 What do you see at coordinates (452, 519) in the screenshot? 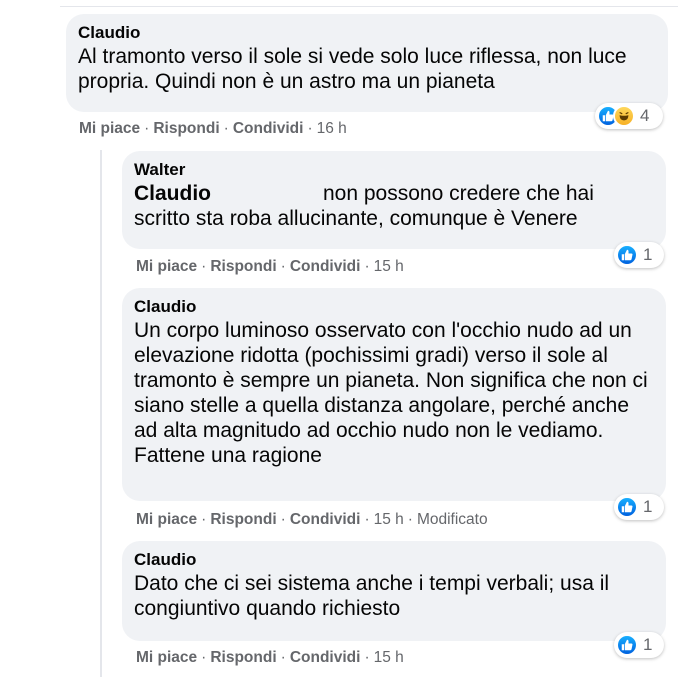
I see `edited-label: Modificato` at bounding box center [452, 519].